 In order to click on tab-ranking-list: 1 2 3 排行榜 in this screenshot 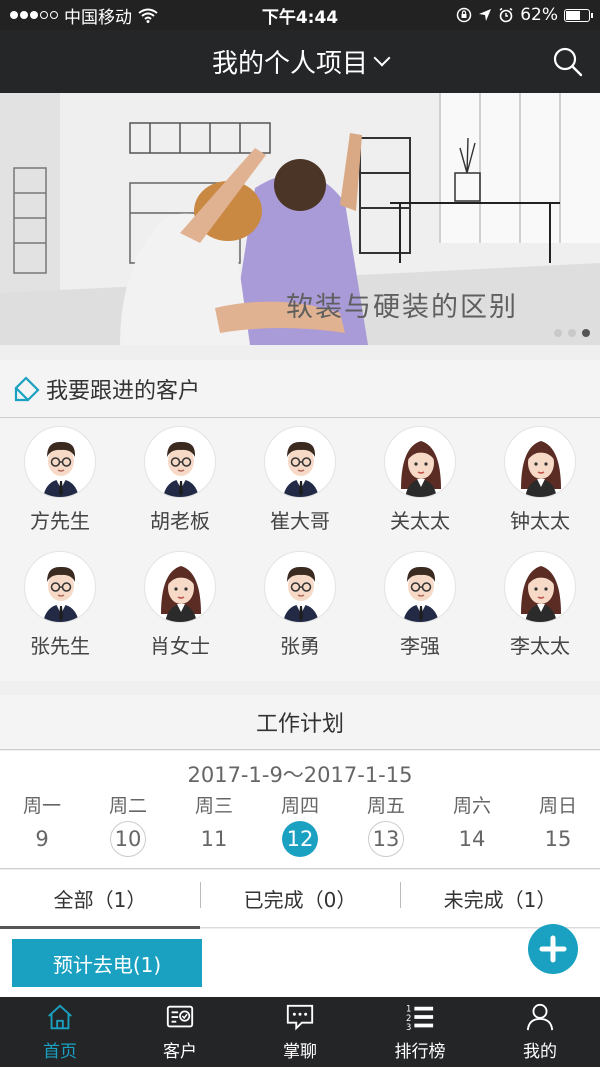, I will do `click(420, 1032)`.